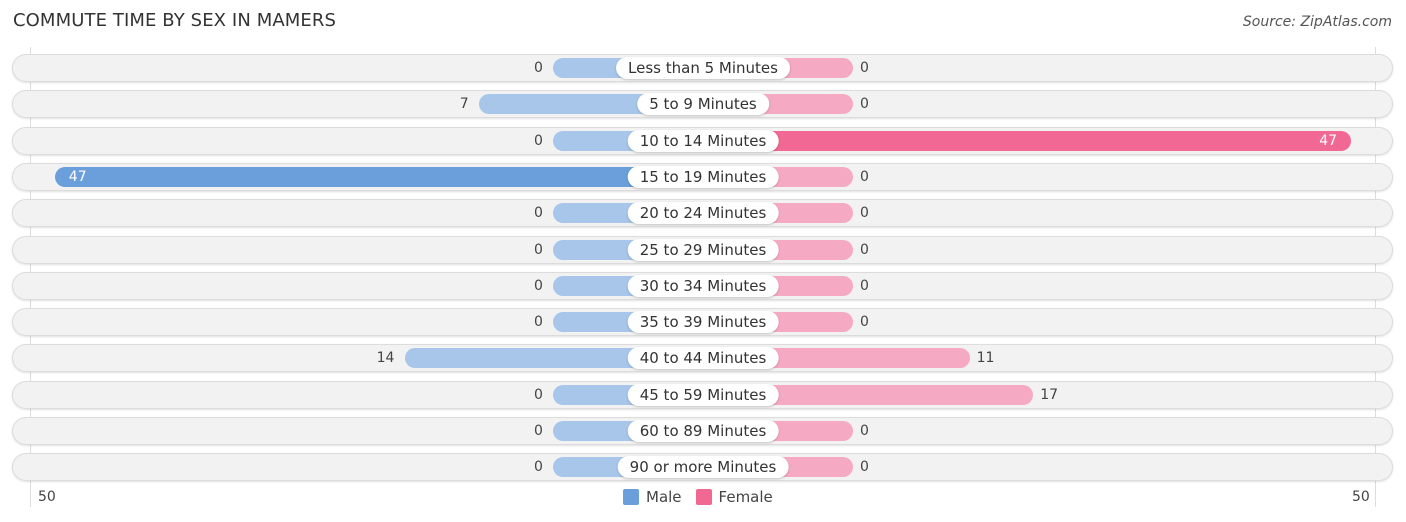  I want to click on row-6: 0 0 30 to 34 Minutes, so click(702, 285).